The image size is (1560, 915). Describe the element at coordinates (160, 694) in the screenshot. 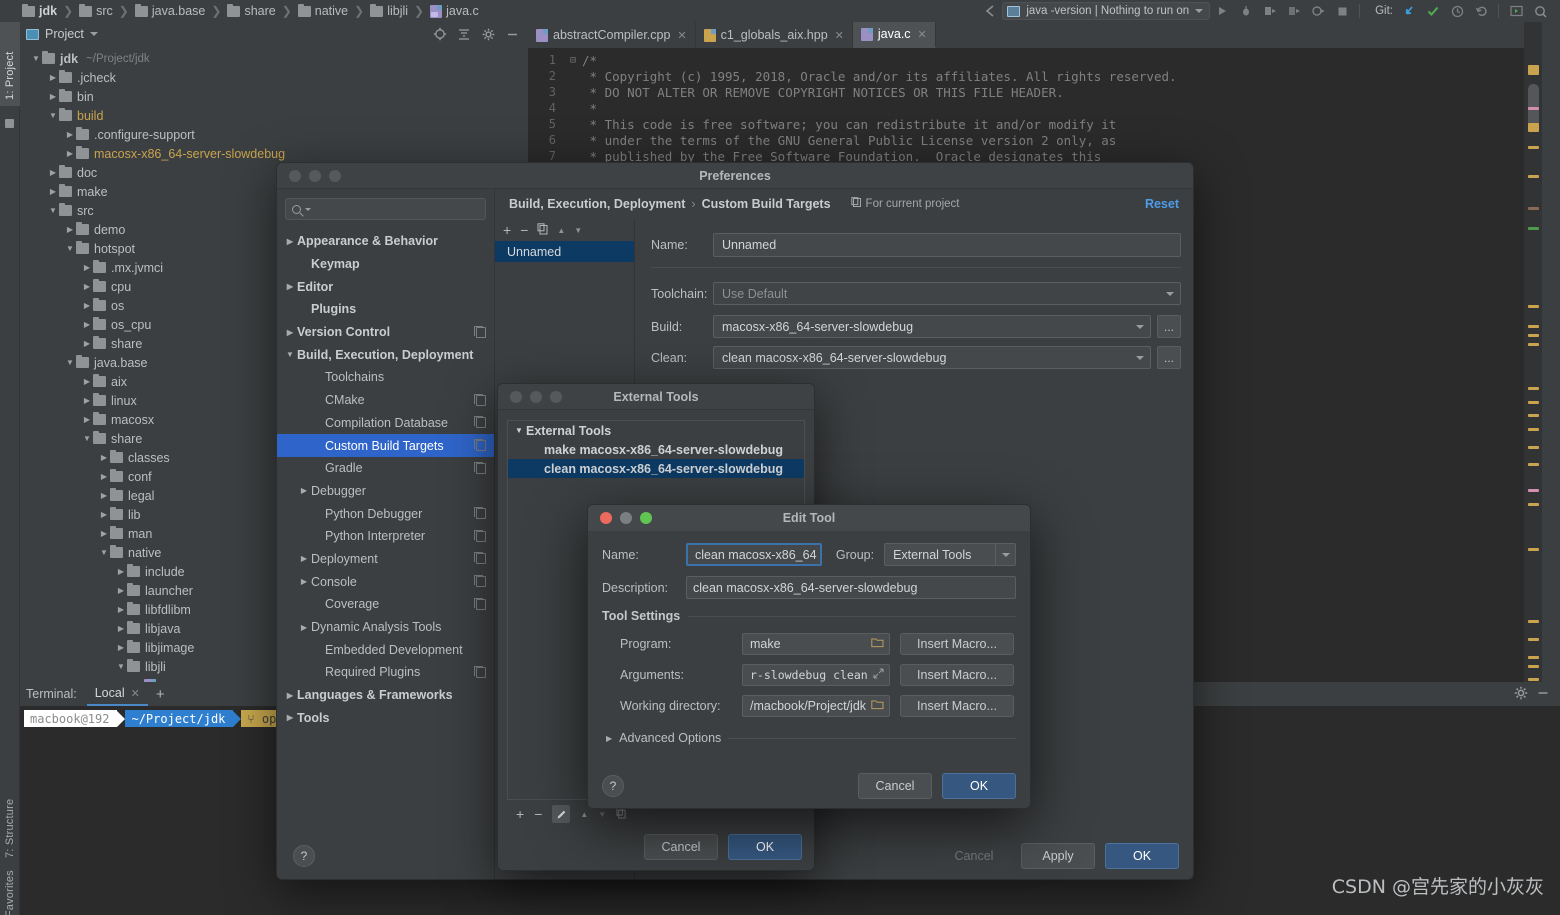

I see `add-terminal-tab-button: +` at that location.